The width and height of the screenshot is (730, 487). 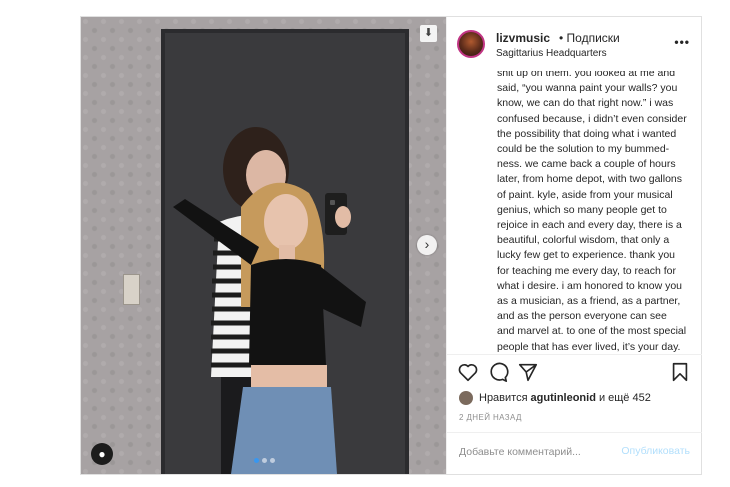 What do you see at coordinates (490, 417) in the screenshot?
I see `post-timestamp: 2 ДНЕЙ НАЗАД` at bounding box center [490, 417].